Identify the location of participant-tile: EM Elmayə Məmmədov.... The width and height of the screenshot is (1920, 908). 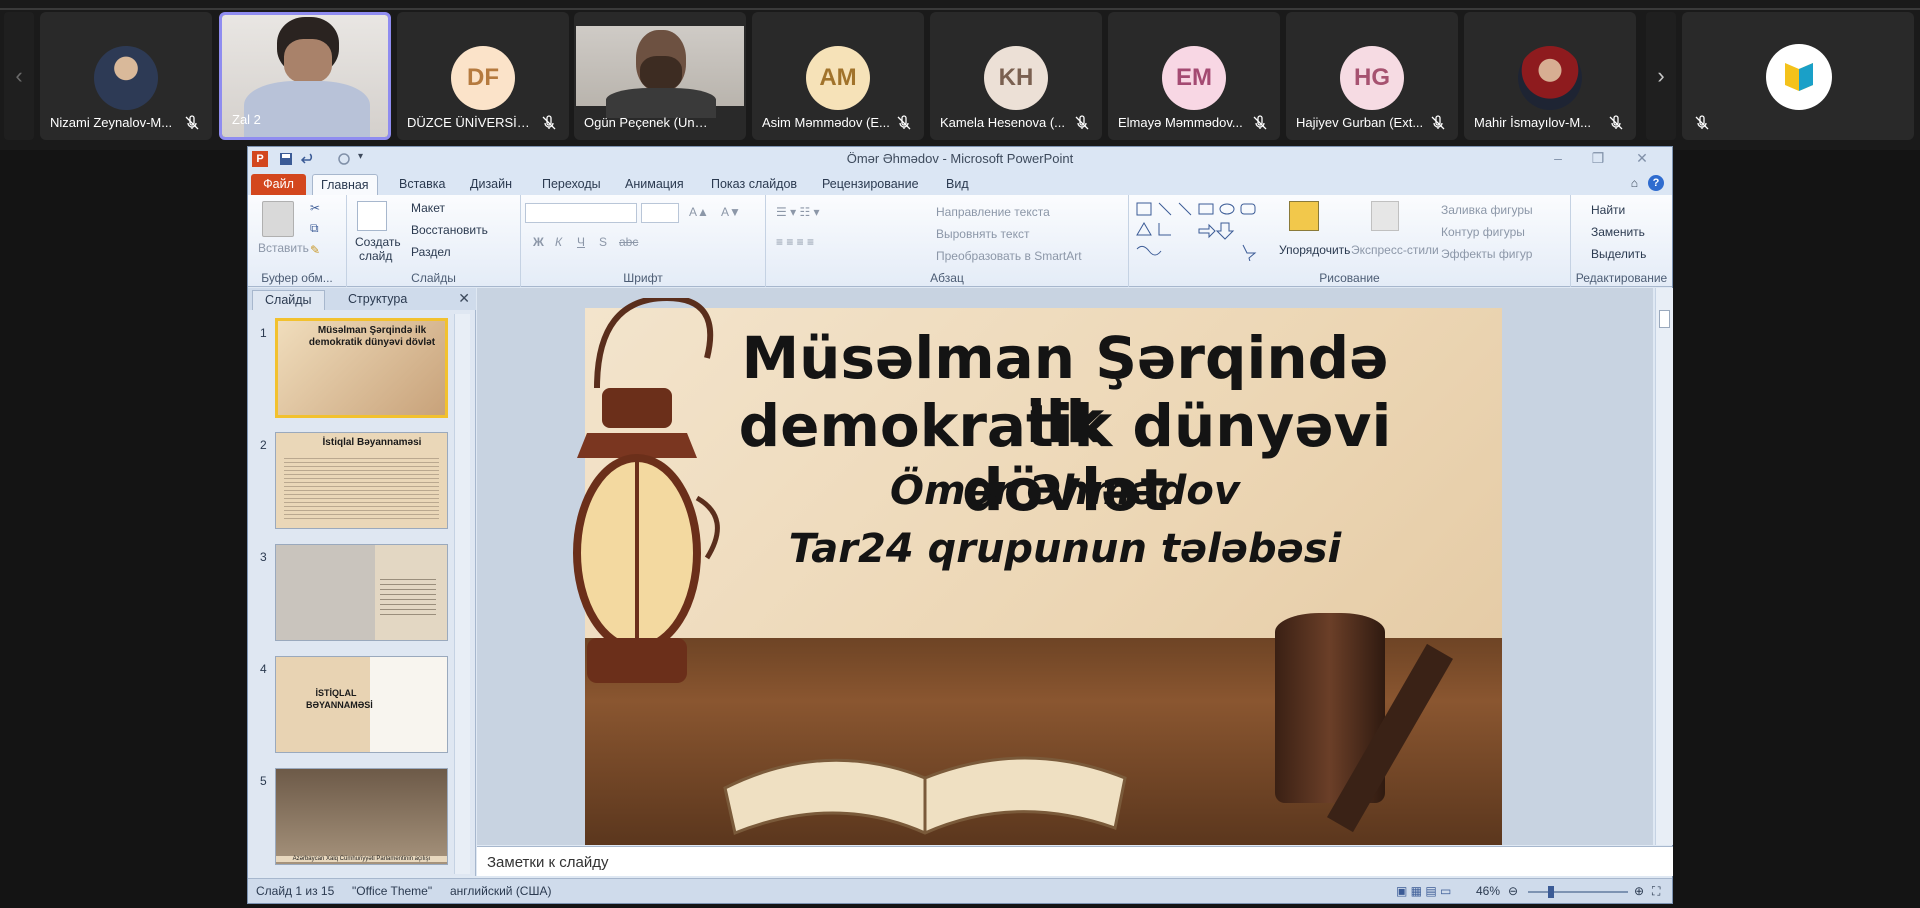
(1194, 76).